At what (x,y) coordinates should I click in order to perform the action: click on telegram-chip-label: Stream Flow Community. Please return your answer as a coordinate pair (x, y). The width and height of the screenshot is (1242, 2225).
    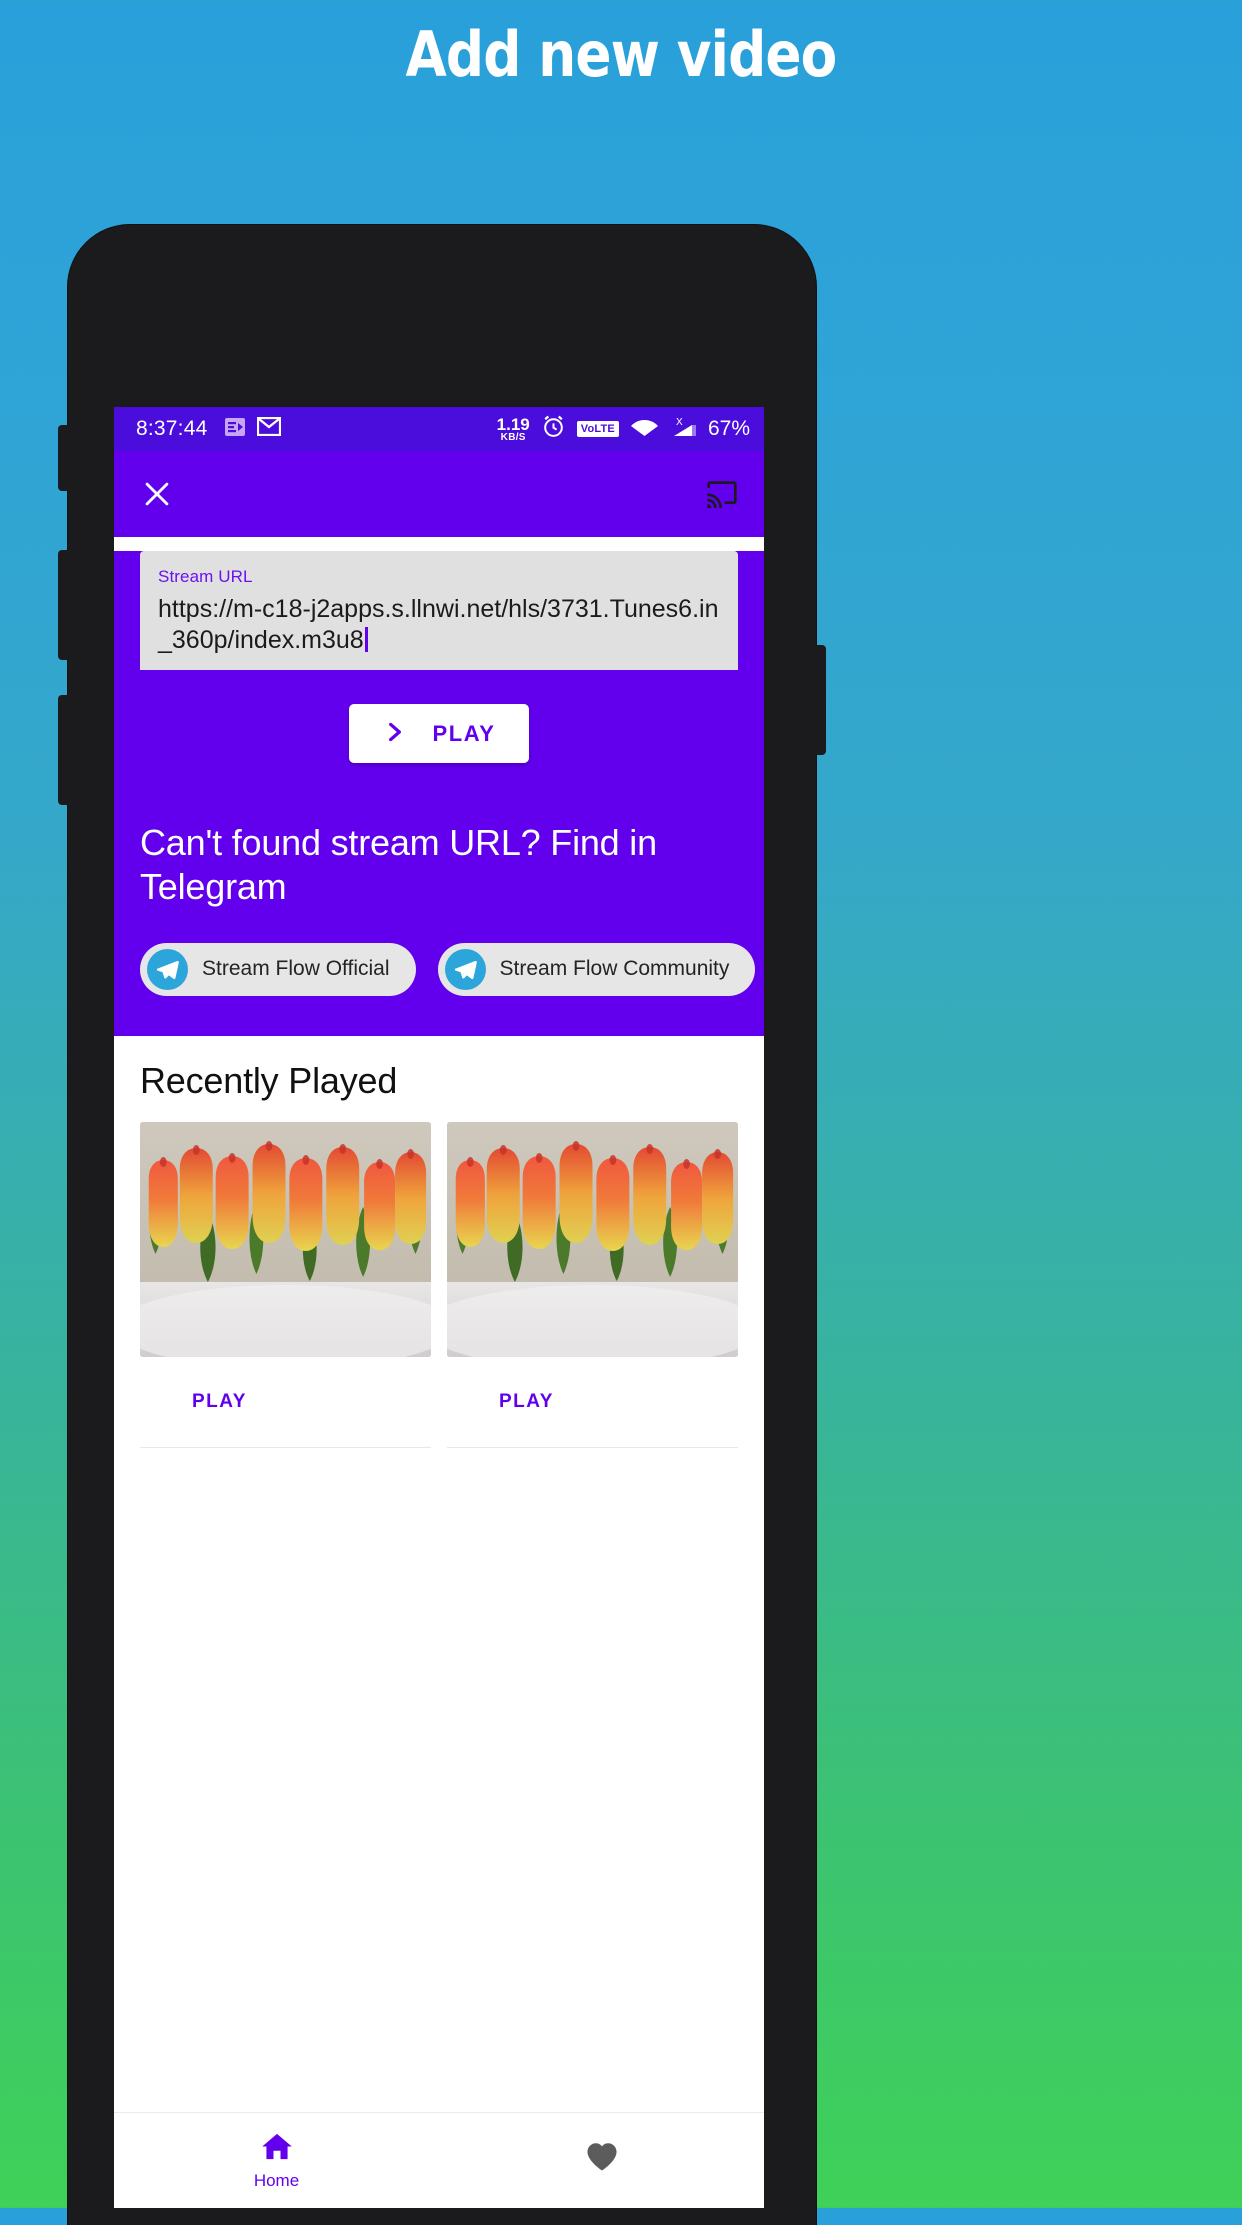
    Looking at the image, I should click on (614, 969).